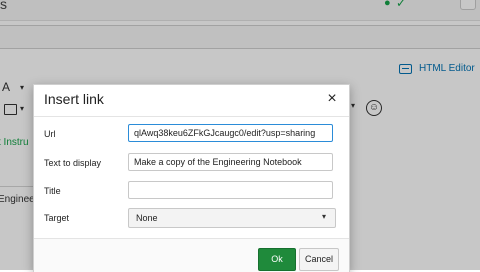 This screenshot has height=272, width=480. I want to click on url-label: Url, so click(50, 134).